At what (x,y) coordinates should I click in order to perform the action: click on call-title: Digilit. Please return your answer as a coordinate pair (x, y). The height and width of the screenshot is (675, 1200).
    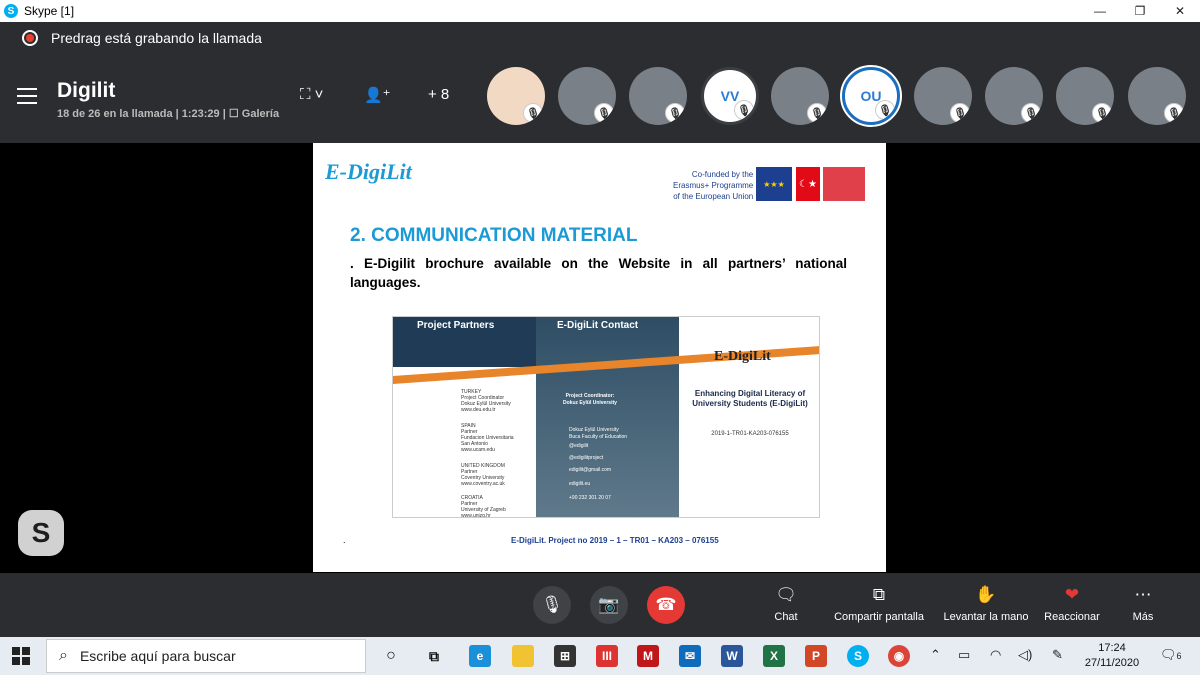
    Looking at the image, I should click on (86, 90).